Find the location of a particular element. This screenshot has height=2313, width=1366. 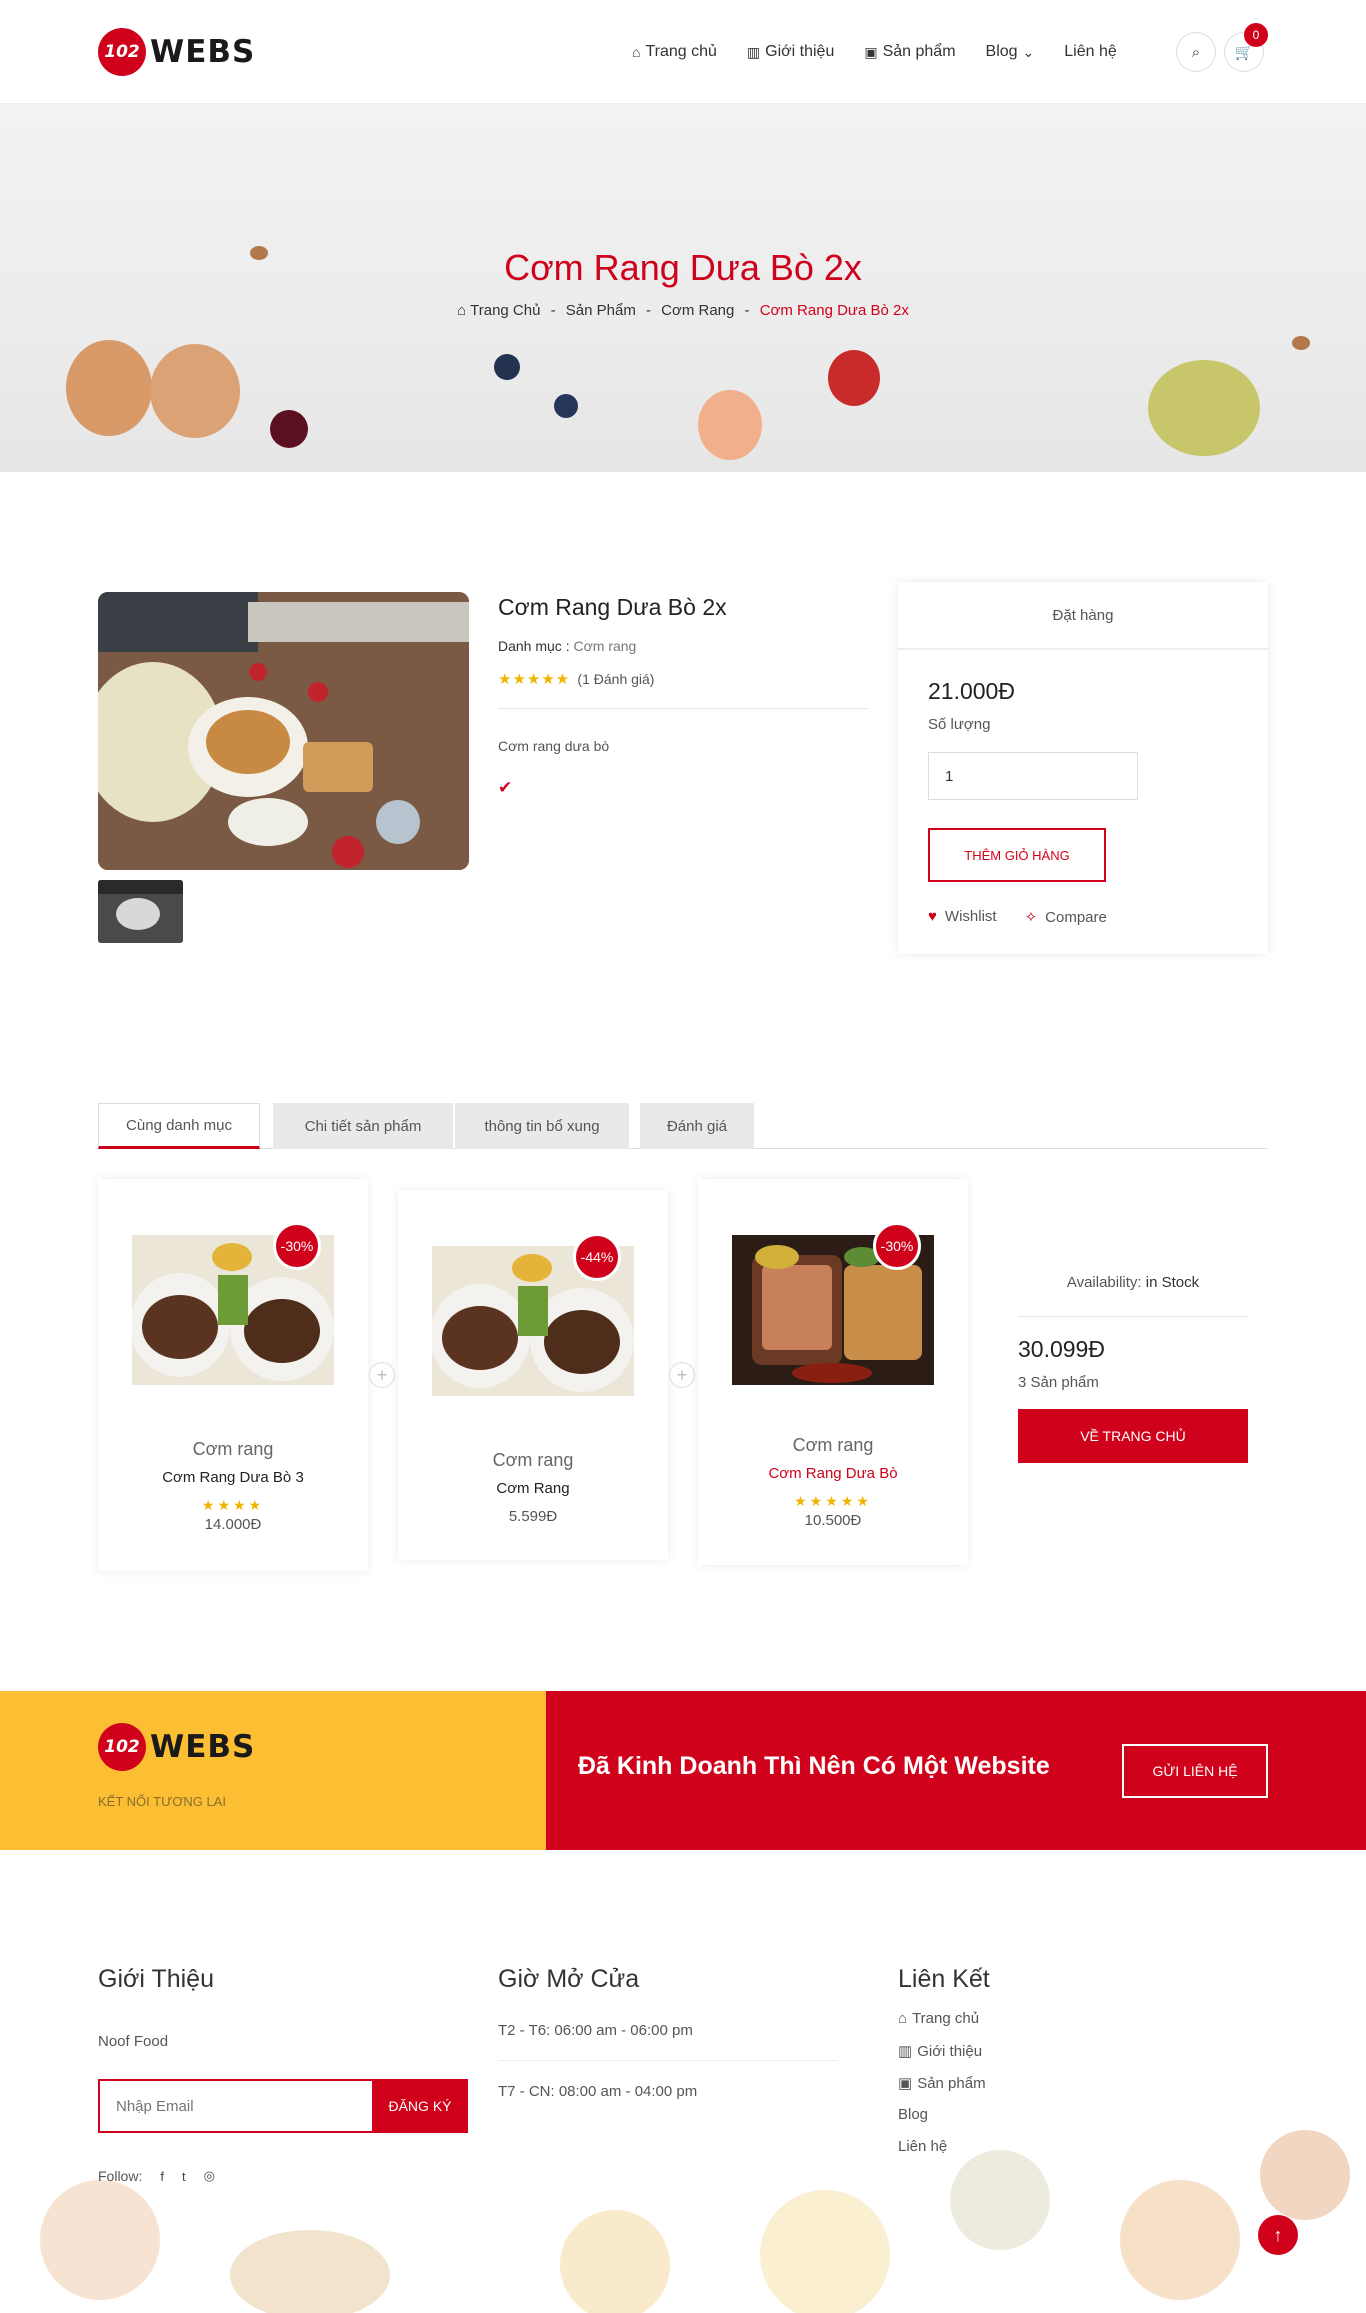

discount-badge: -30% is located at coordinates (297, 1246).